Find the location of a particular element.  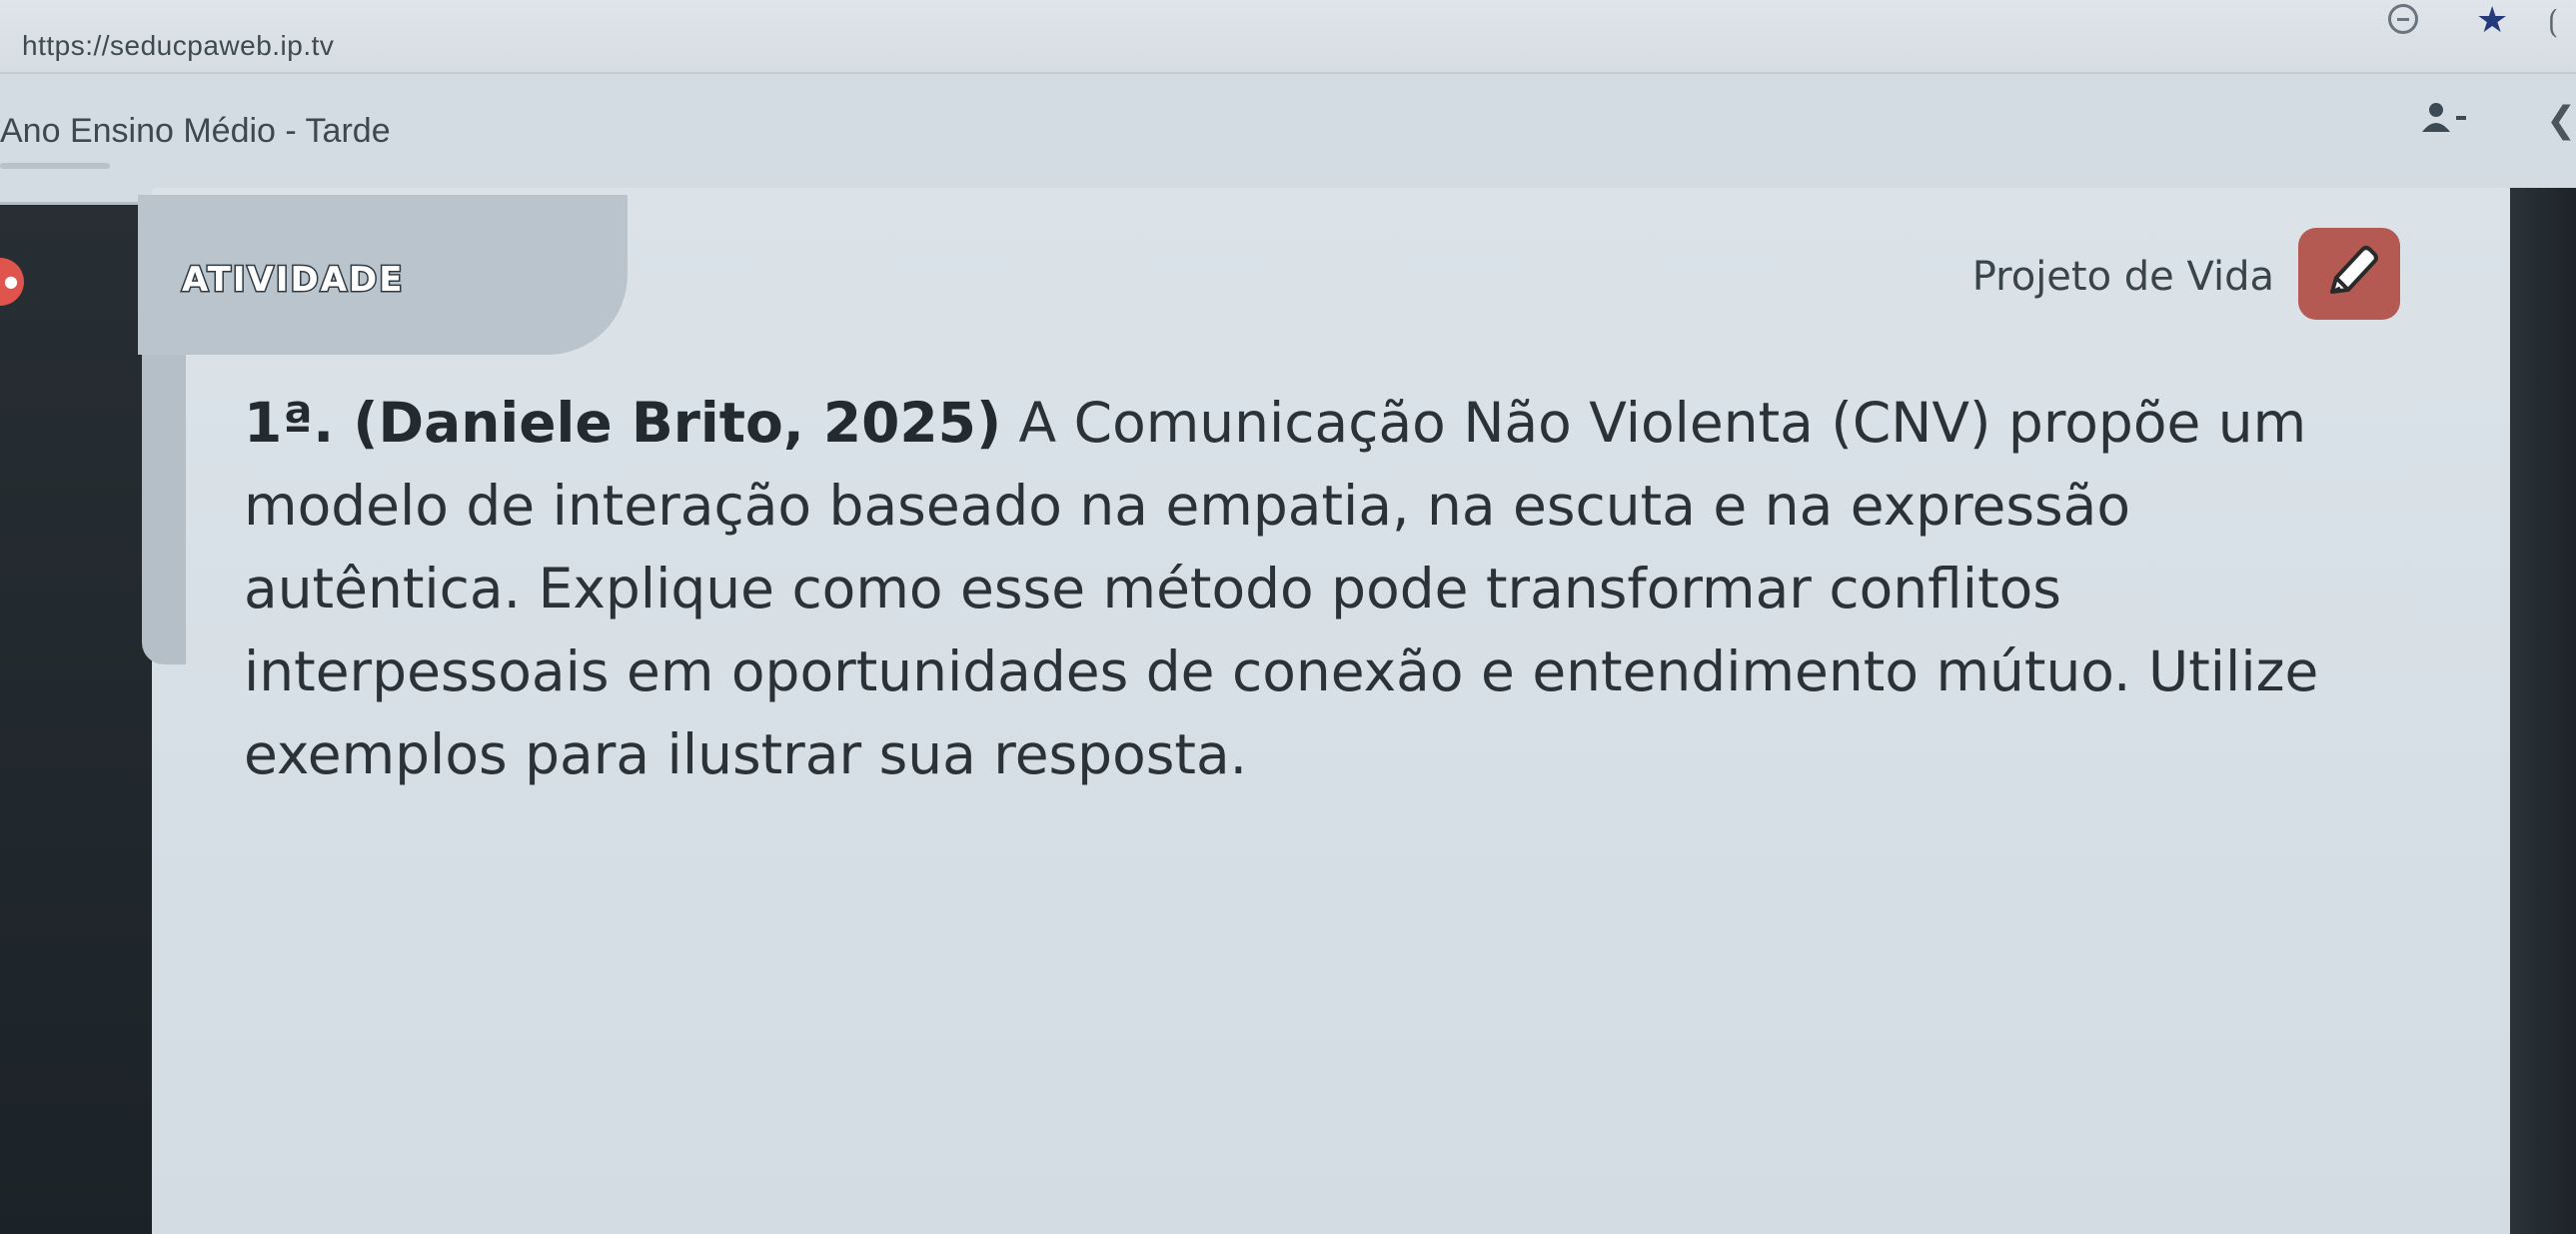

question-number: 1ª. (Daniele Brito, 2025) is located at coordinates (623, 423).